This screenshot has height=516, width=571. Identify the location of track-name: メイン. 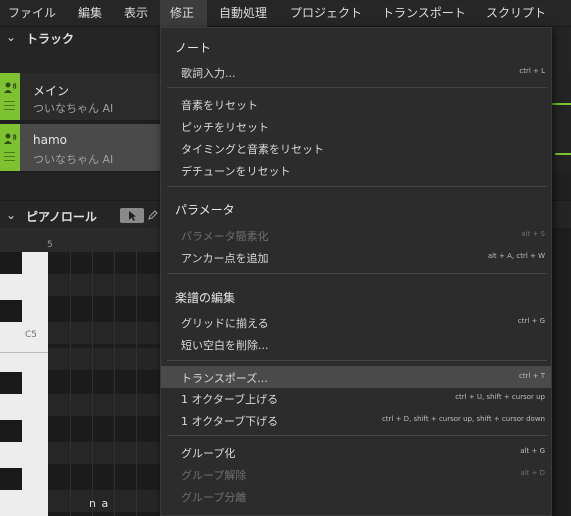
(51, 91).